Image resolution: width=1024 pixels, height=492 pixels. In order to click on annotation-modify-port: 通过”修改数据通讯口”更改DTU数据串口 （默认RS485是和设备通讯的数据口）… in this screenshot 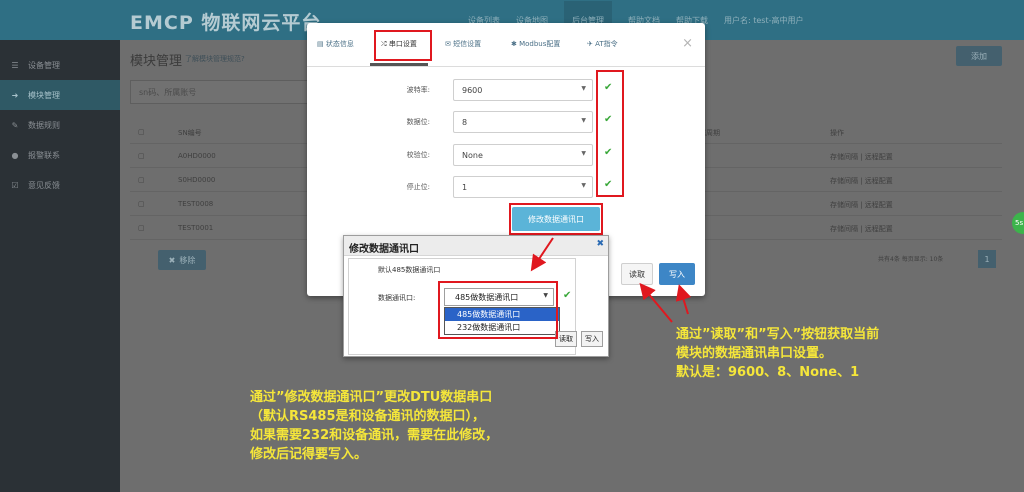, I will do `click(374, 426)`.